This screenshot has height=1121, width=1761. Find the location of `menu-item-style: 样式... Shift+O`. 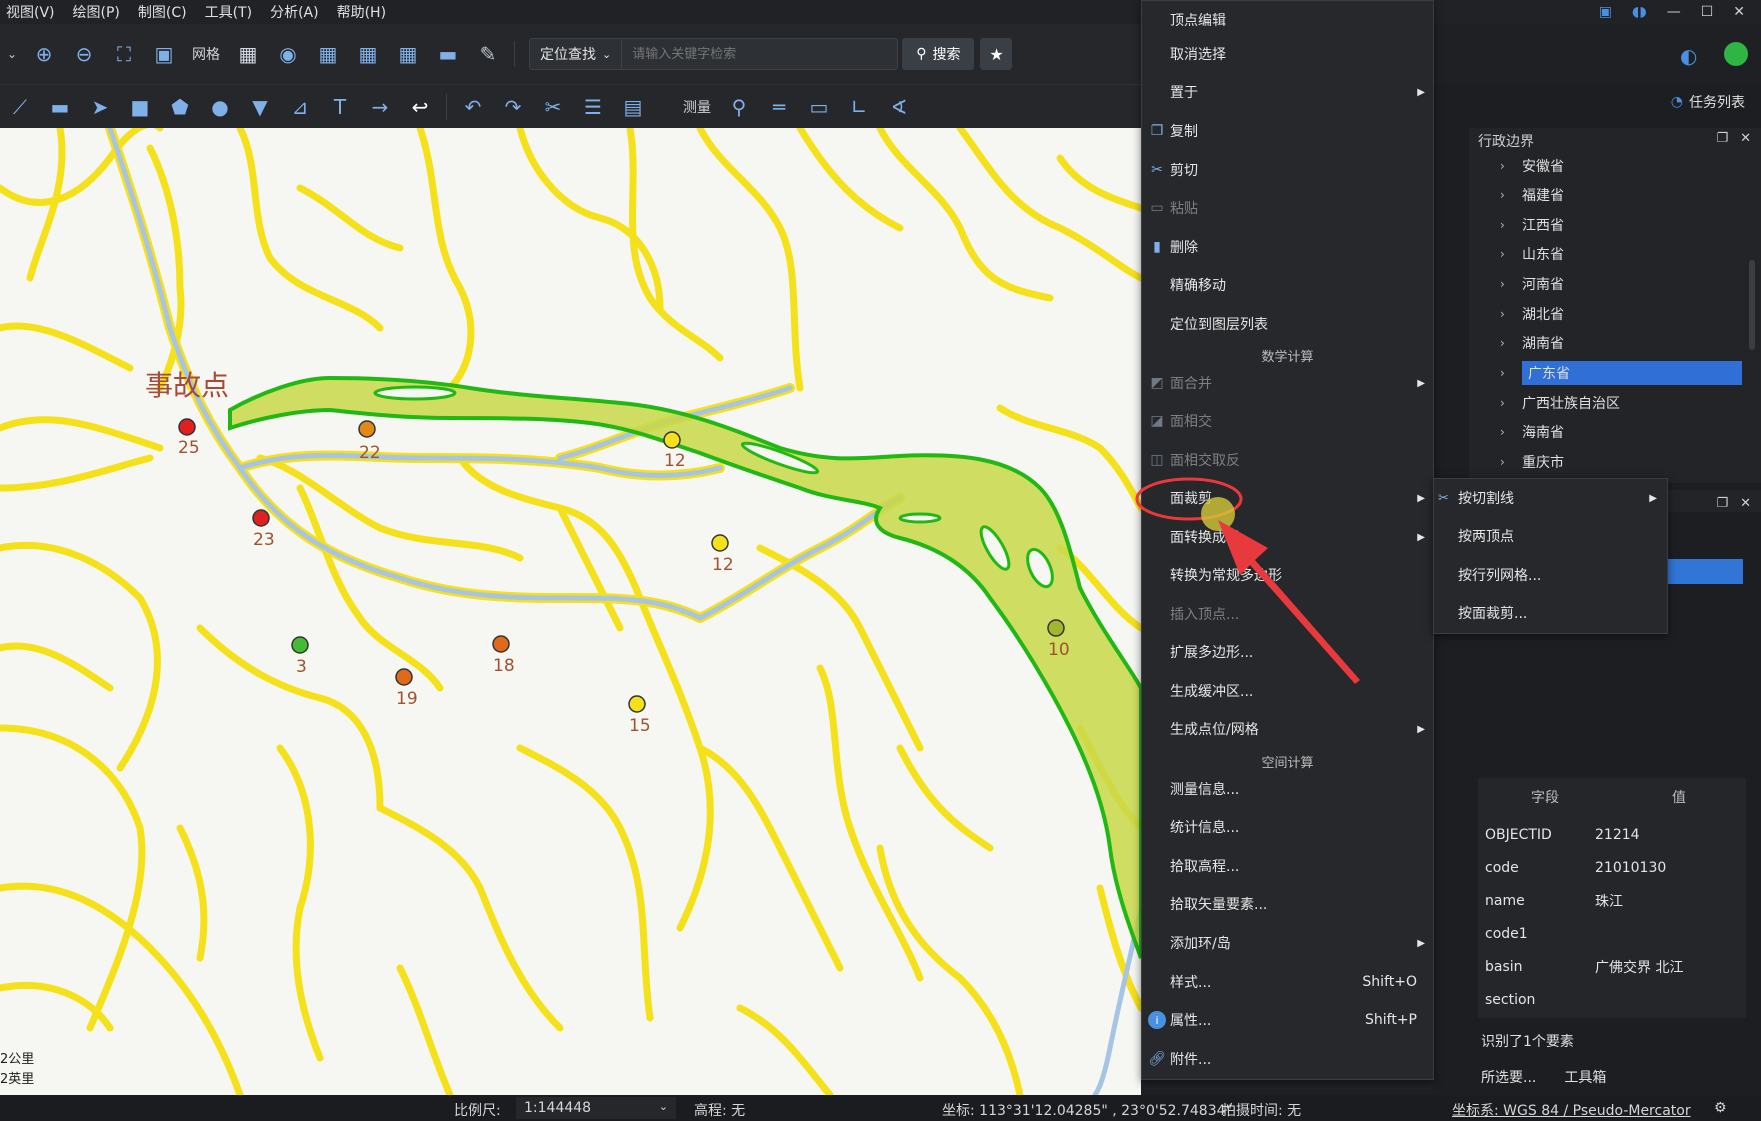

menu-item-style: 样式... Shift+O is located at coordinates (1287, 982).